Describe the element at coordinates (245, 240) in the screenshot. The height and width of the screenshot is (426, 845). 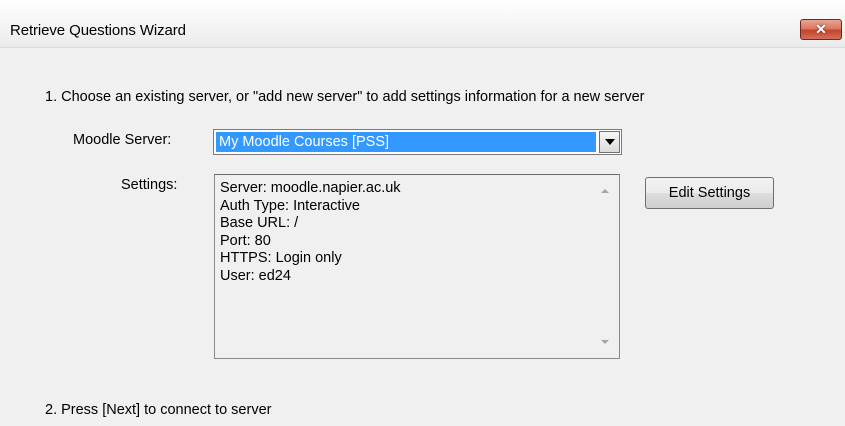
I see `settings-line-port: Port: 80` at that location.